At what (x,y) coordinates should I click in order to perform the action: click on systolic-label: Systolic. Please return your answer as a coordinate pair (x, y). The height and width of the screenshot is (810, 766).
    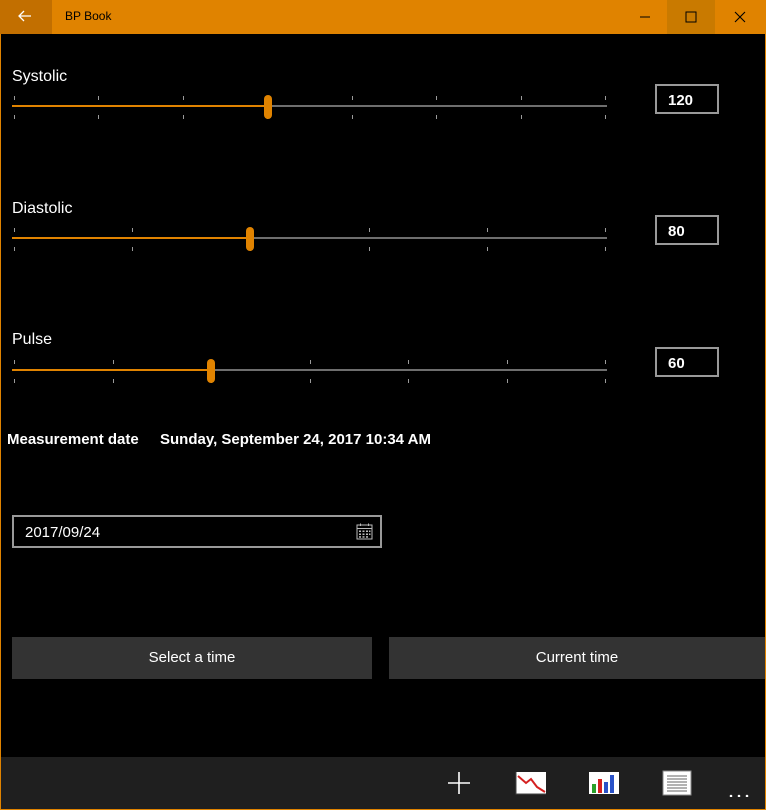
    Looking at the image, I should click on (40, 76).